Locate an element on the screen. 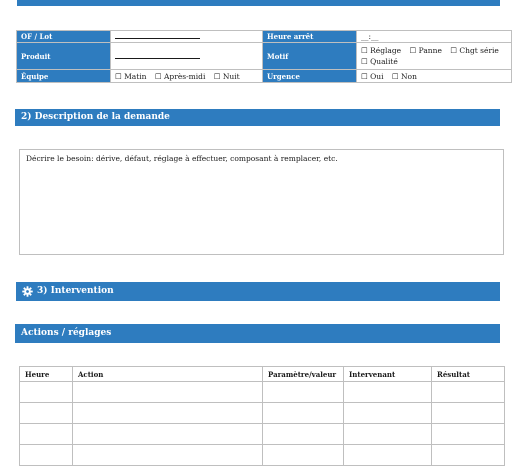  urgence-option-oui: ☐ Oui is located at coordinates (372, 76).